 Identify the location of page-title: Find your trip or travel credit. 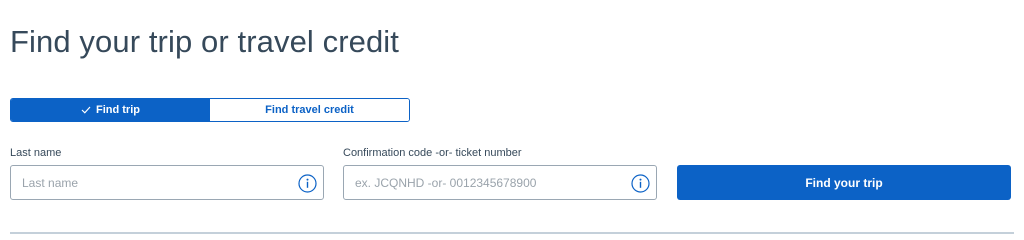
(205, 41).